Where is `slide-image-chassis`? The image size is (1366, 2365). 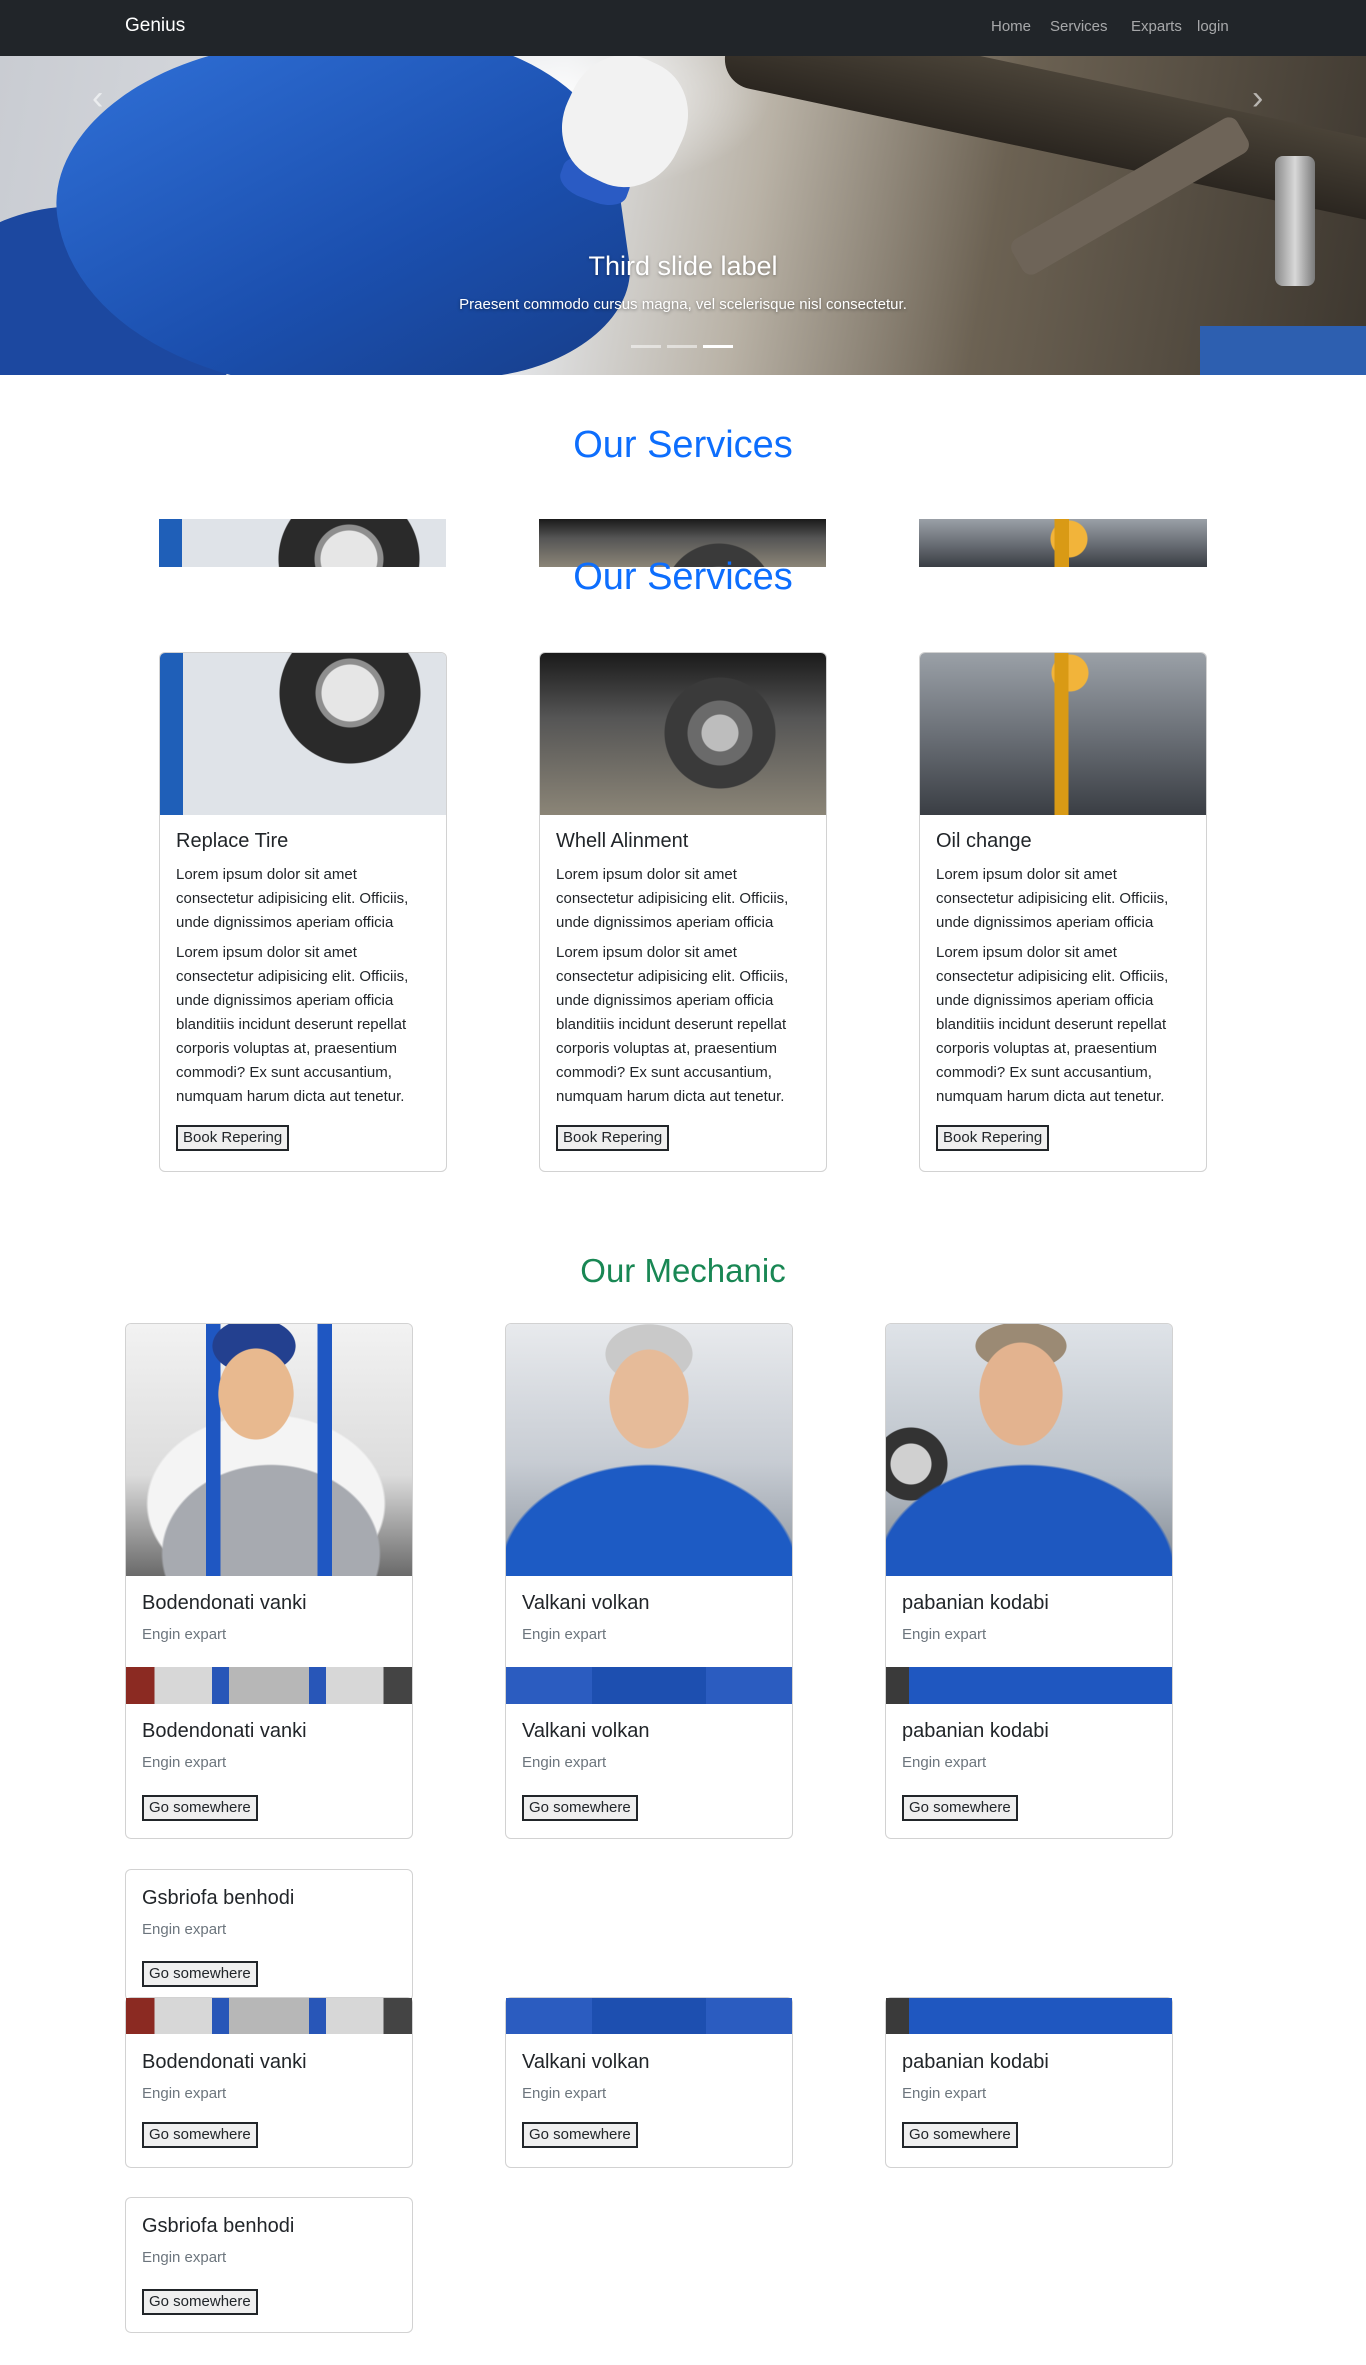 slide-image-chassis is located at coordinates (1042, 142).